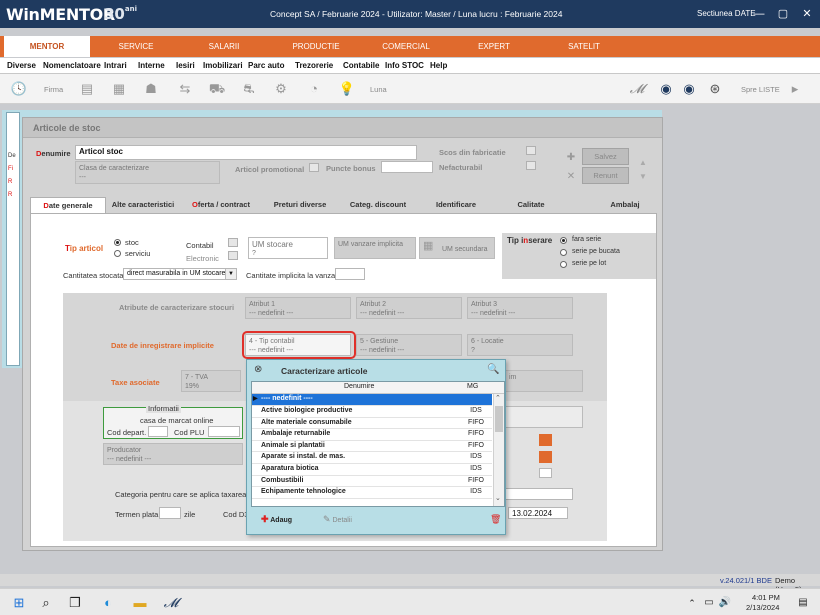 This screenshot has height=615, width=820. What do you see at coordinates (230, 274) in the screenshot?
I see `chevron-down-icon: ▼` at bounding box center [230, 274].